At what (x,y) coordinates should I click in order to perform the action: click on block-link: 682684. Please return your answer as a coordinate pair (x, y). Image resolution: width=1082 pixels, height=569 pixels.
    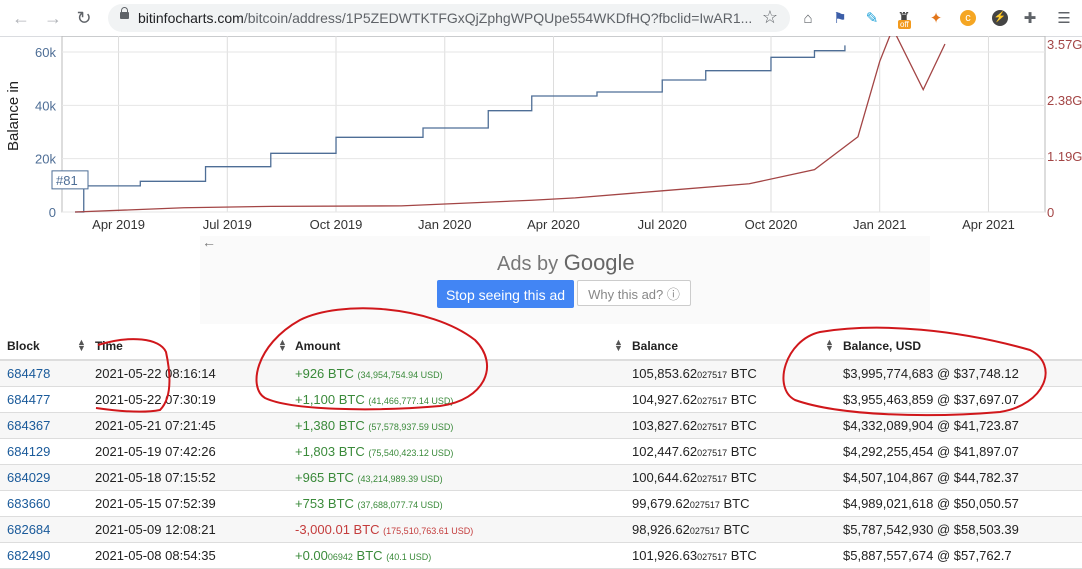
    Looking at the image, I should click on (28, 529).